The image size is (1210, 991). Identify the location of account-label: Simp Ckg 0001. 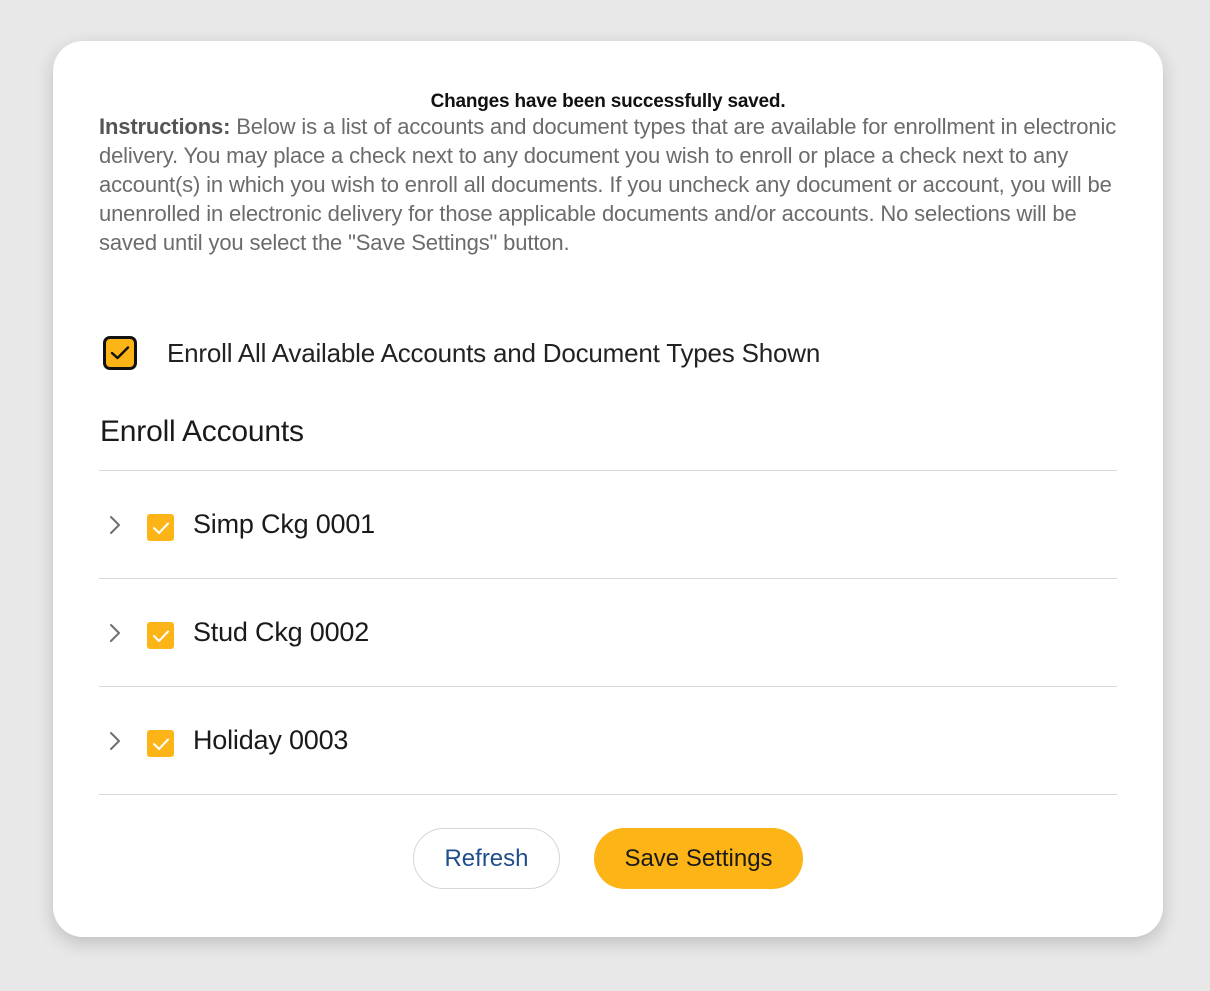
(284, 524).